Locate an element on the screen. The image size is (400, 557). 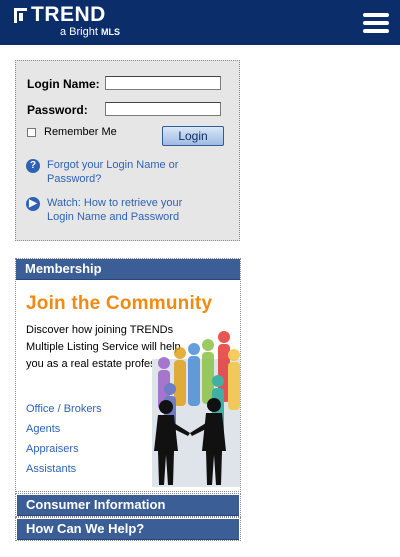
how-can-we-help-panel: How Can We Help? is located at coordinates (128, 529).